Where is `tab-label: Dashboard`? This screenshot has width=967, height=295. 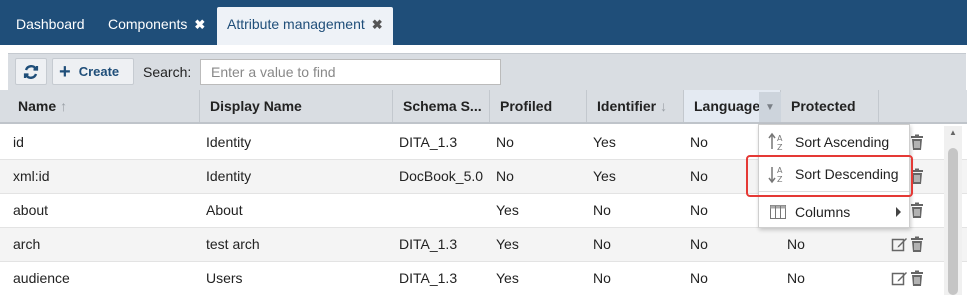 tab-label: Dashboard is located at coordinates (50, 24).